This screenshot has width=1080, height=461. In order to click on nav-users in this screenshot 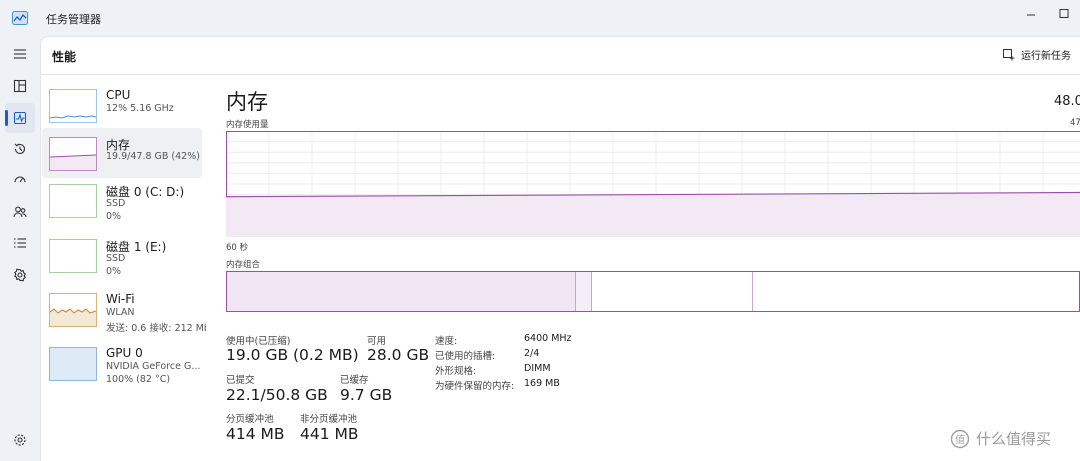, I will do `click(20, 212)`.